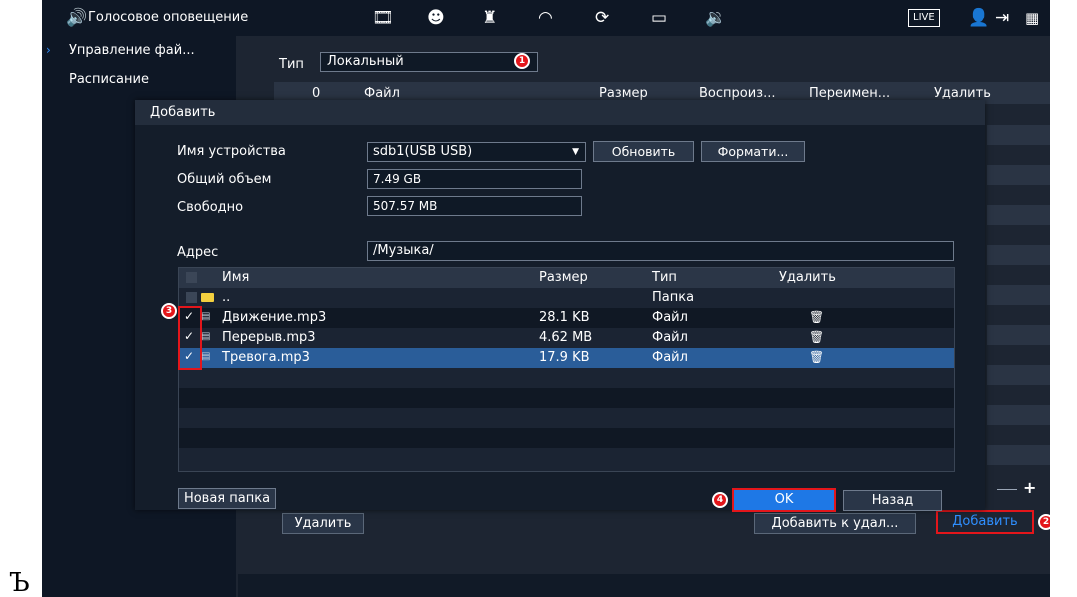 This screenshot has height=597, width=1077. What do you see at coordinates (566, 298) in the screenshot?
I see `table-row: .. Папка` at bounding box center [566, 298].